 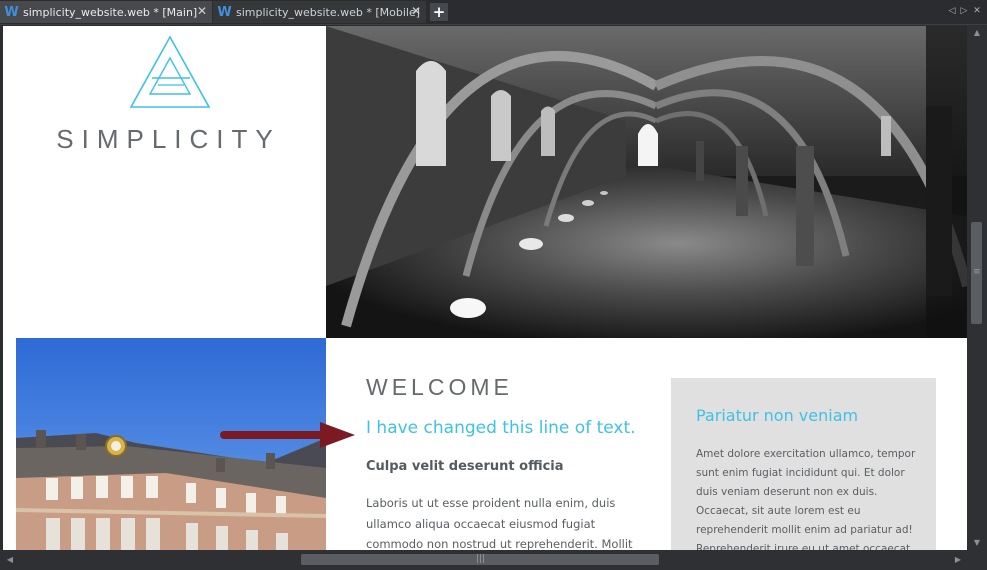 What do you see at coordinates (439, 12) in the screenshot?
I see `new-tab-button: +` at bounding box center [439, 12].